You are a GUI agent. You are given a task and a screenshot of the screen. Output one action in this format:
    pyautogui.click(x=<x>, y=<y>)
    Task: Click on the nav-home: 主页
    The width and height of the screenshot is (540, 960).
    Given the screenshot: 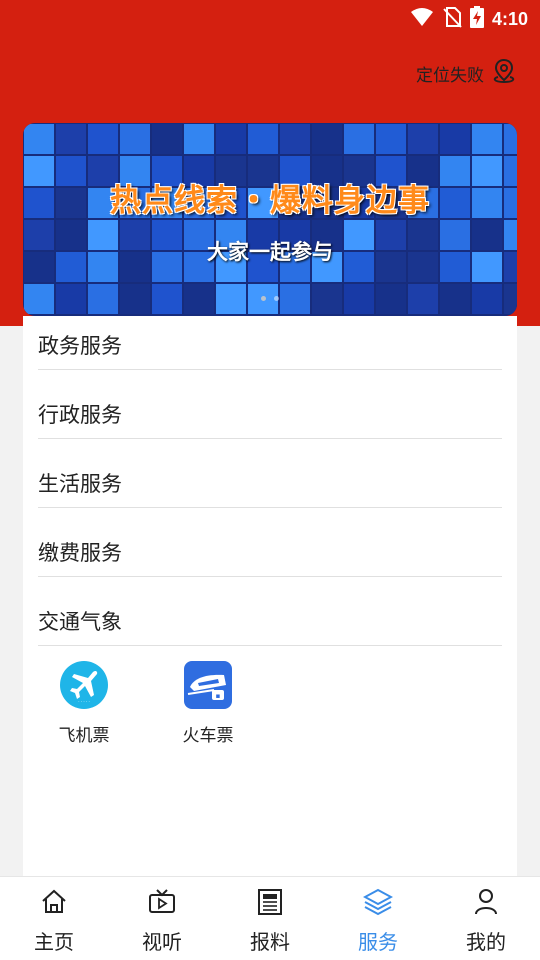 What is the action you would take?
    pyautogui.click(x=54, y=918)
    